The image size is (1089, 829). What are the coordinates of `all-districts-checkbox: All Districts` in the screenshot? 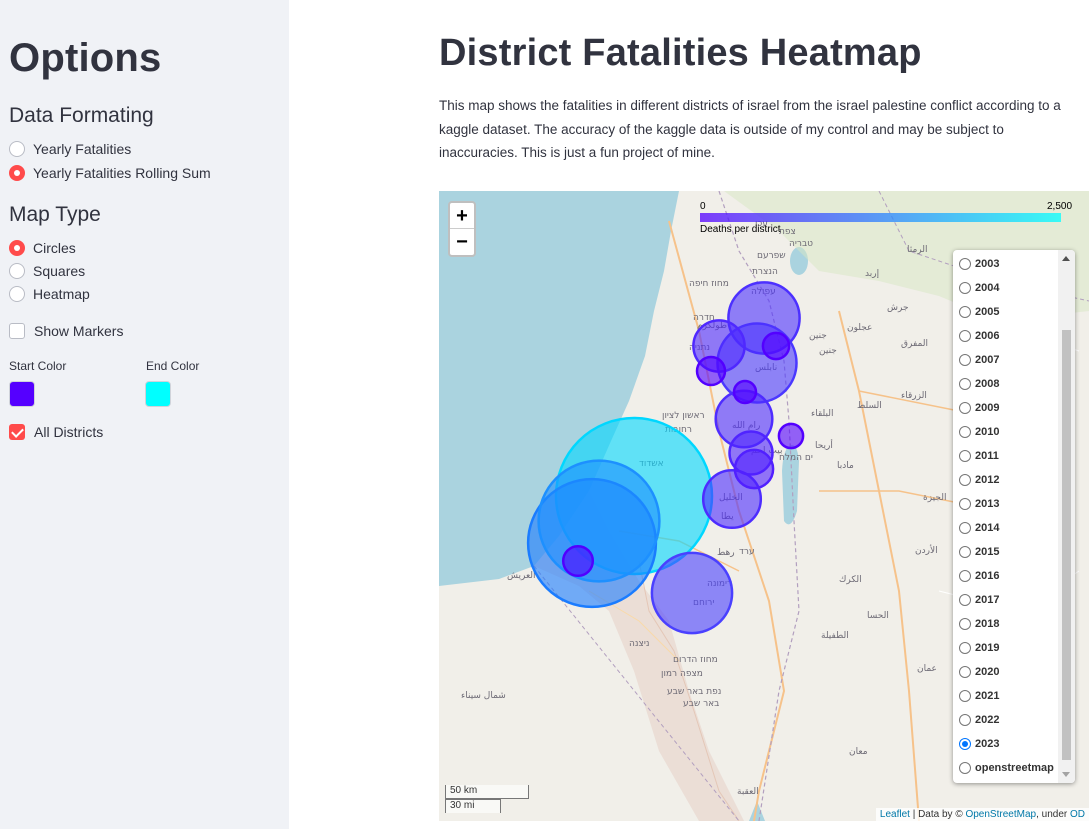 It's located at (56, 432).